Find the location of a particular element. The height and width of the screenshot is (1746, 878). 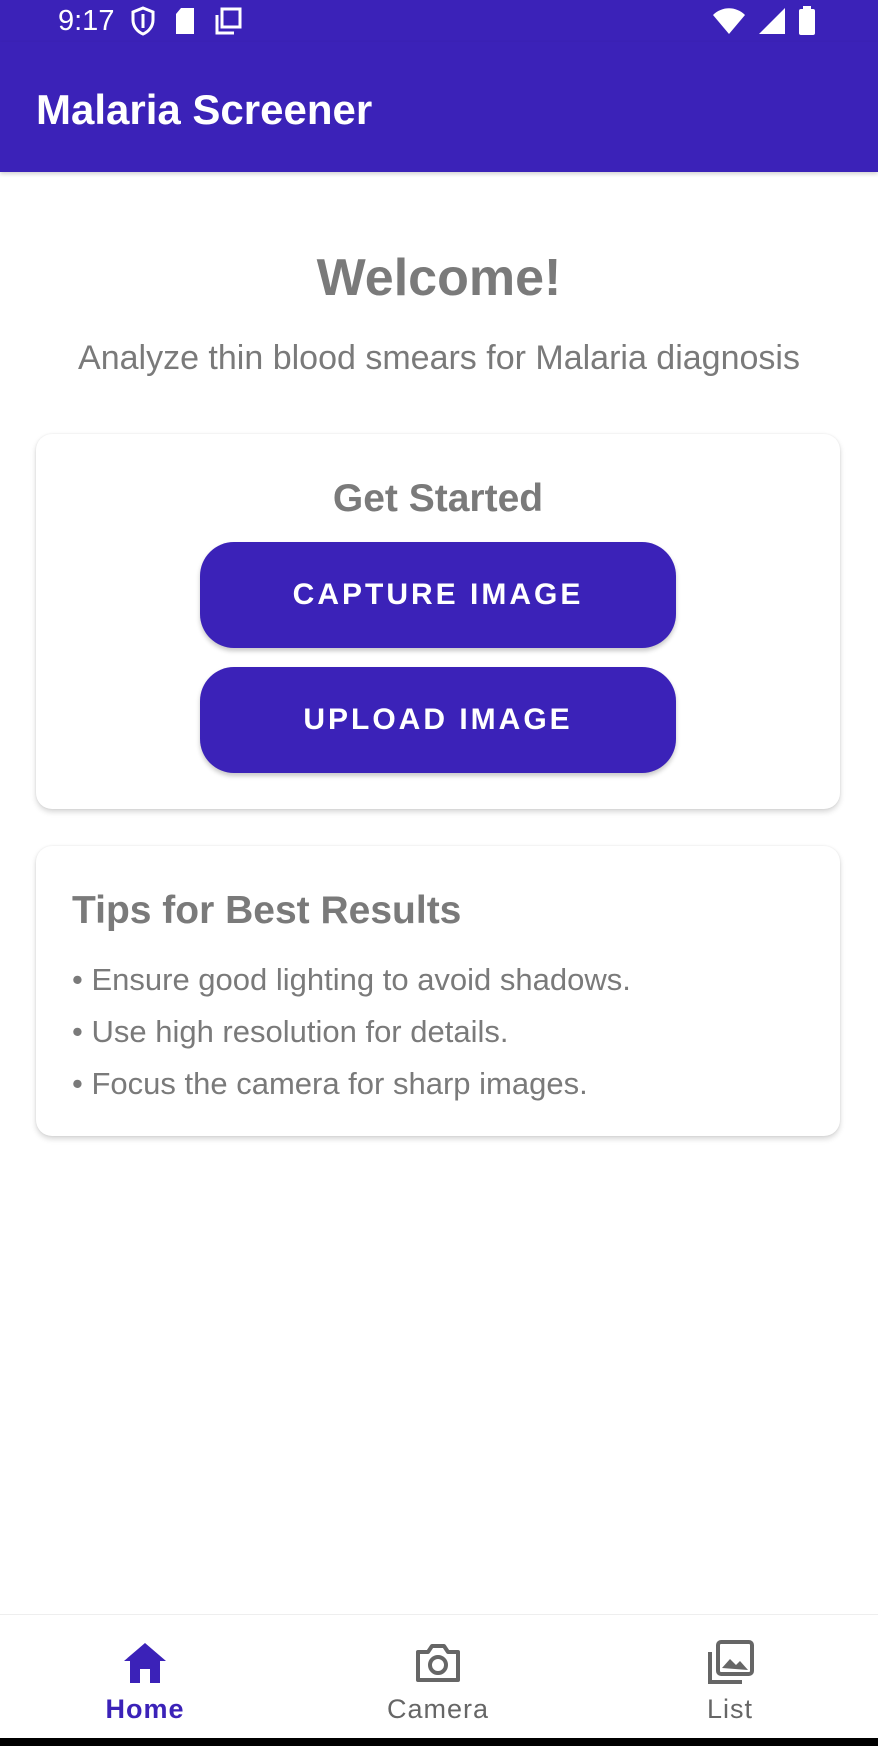

sd-card-icon is located at coordinates (185, 21).